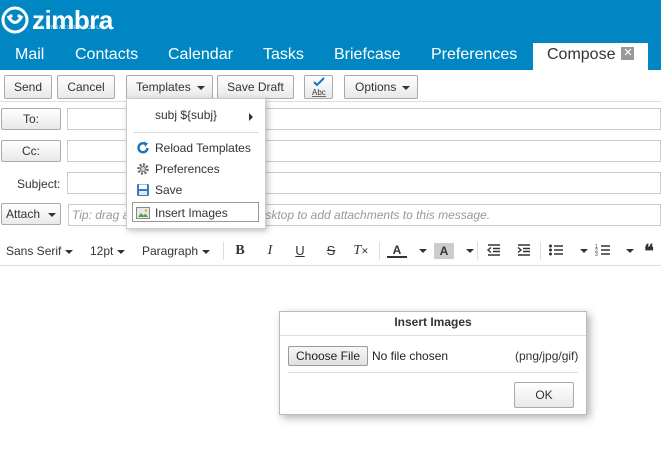 Image resolution: width=661 pixels, height=457 pixels. I want to click on options-button: Options, so click(381, 87).